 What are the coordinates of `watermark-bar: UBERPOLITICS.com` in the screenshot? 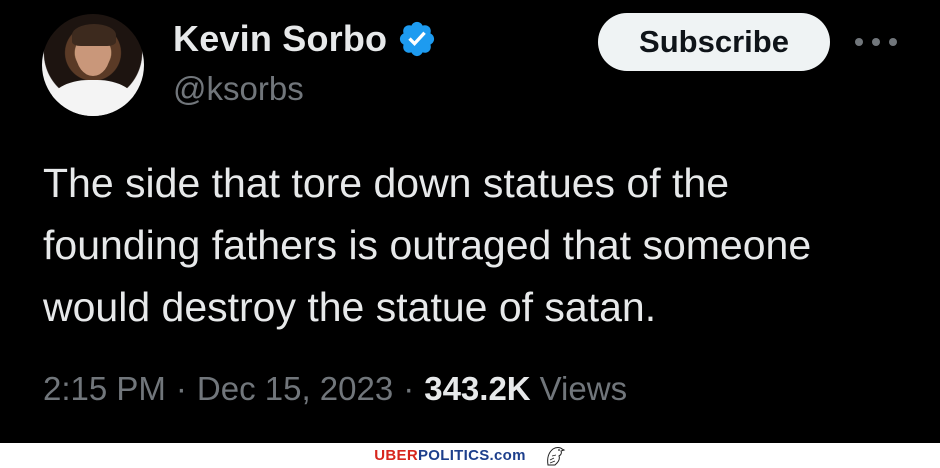 It's located at (470, 455).